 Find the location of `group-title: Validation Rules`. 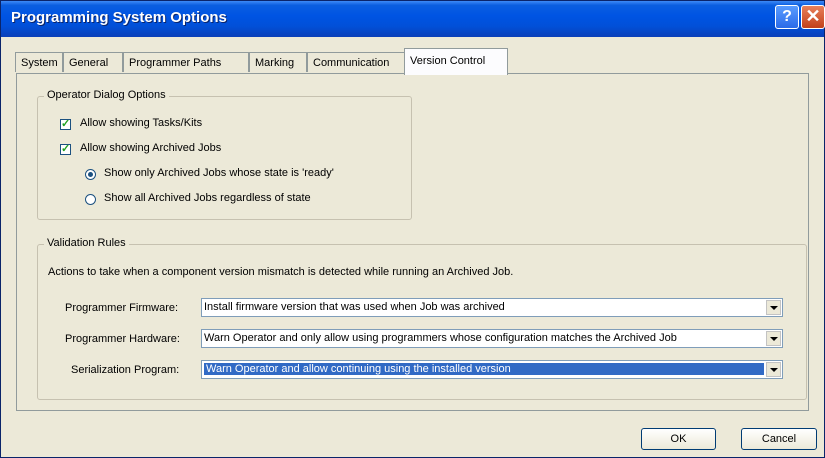

group-title: Validation Rules is located at coordinates (86, 243).